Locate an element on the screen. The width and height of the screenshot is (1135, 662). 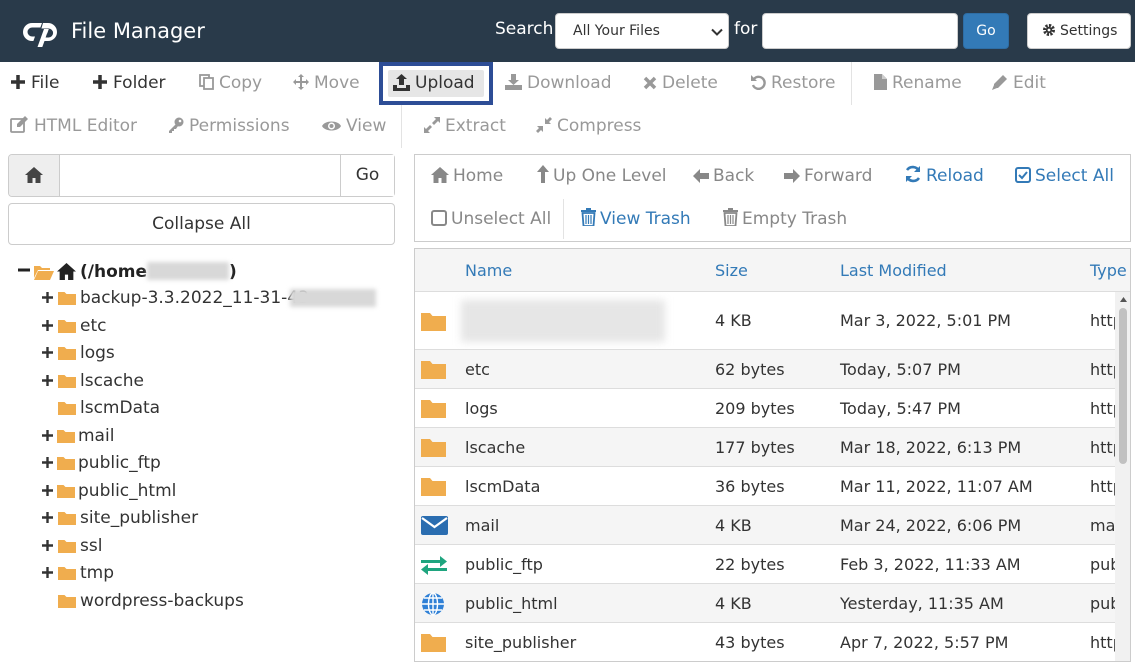
tree-item-label: mail is located at coordinates (96, 435).